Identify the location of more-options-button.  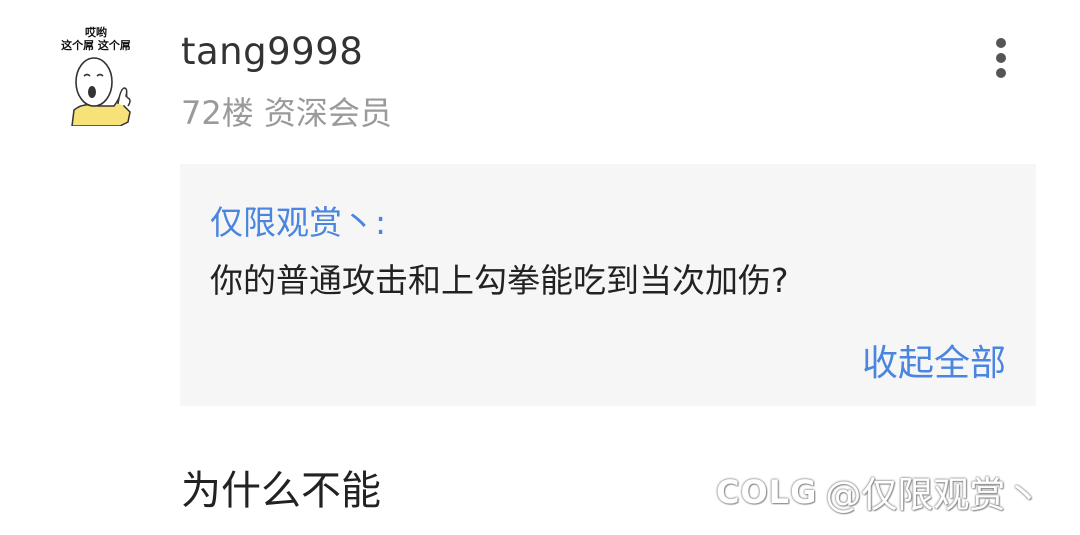
(1001, 58).